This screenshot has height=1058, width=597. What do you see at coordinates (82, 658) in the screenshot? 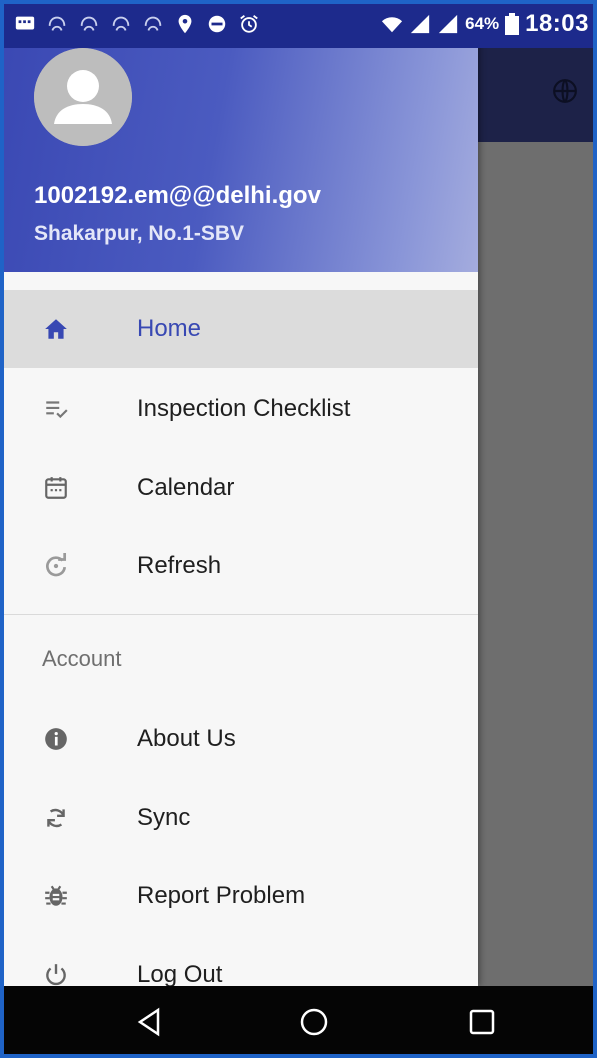
I see `account-section-title: Account` at bounding box center [82, 658].